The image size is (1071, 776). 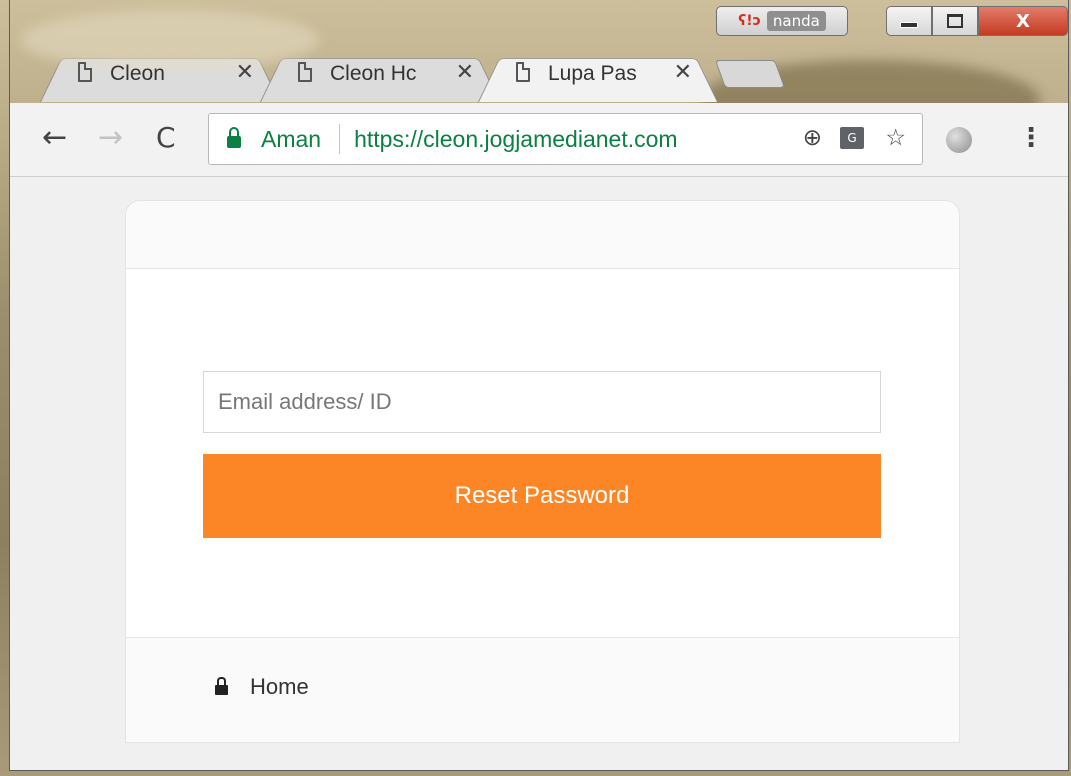 What do you see at coordinates (291, 139) in the screenshot?
I see `secure-label: Aman` at bounding box center [291, 139].